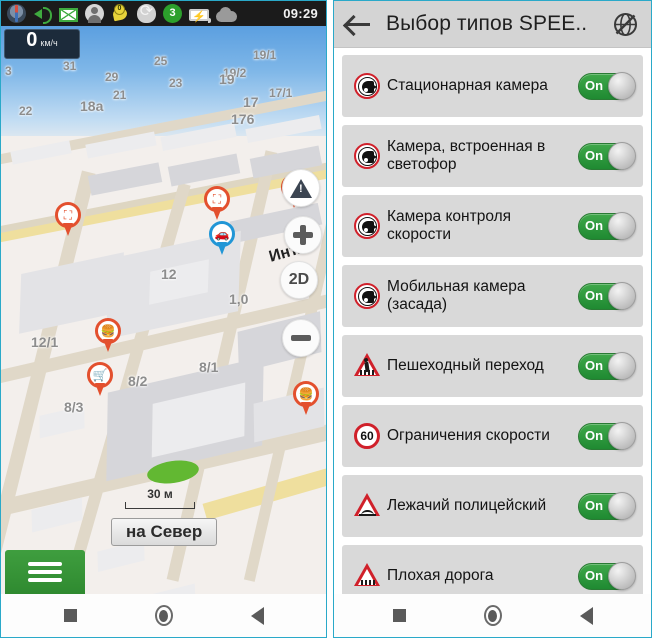  Describe the element at coordinates (227, 79) in the screenshot. I see `map-label: 19` at that location.